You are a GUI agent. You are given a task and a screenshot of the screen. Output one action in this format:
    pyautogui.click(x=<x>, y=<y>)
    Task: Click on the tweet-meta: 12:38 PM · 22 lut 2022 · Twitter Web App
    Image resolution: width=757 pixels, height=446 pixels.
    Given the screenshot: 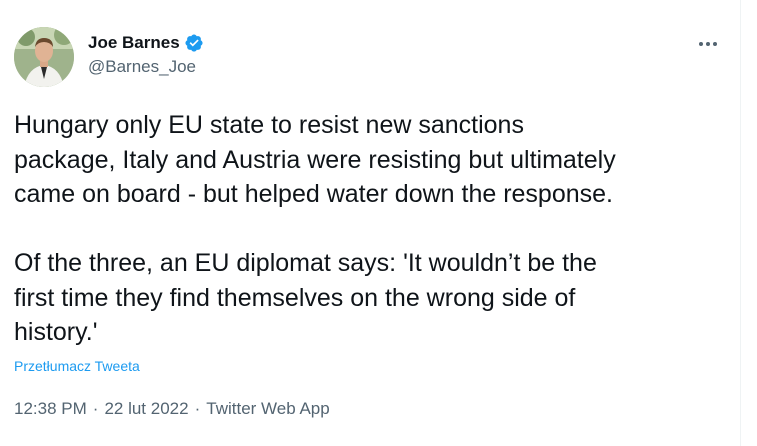 What is the action you would take?
    pyautogui.click(x=172, y=409)
    